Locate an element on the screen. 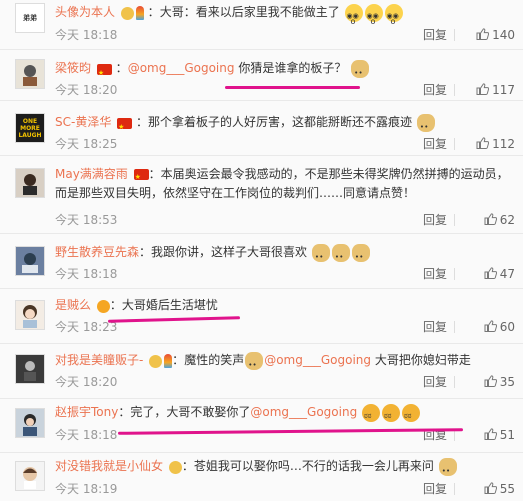 This screenshot has height=501, width=523. like-button: 35 is located at coordinates (499, 382).